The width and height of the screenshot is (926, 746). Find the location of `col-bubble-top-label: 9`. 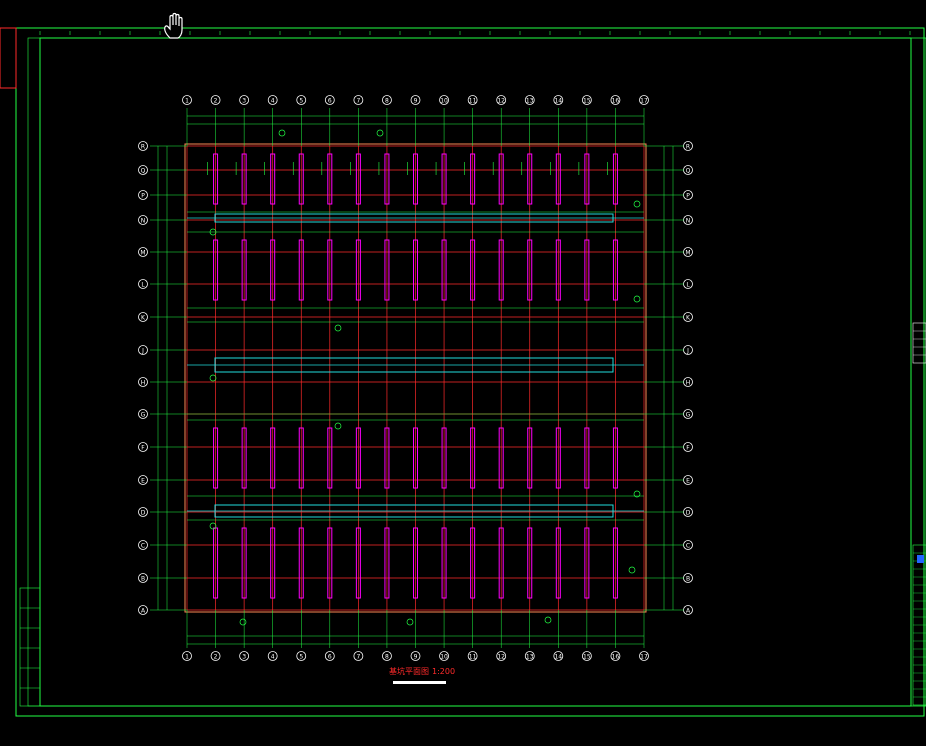

col-bubble-top-label: 9 is located at coordinates (416, 100).